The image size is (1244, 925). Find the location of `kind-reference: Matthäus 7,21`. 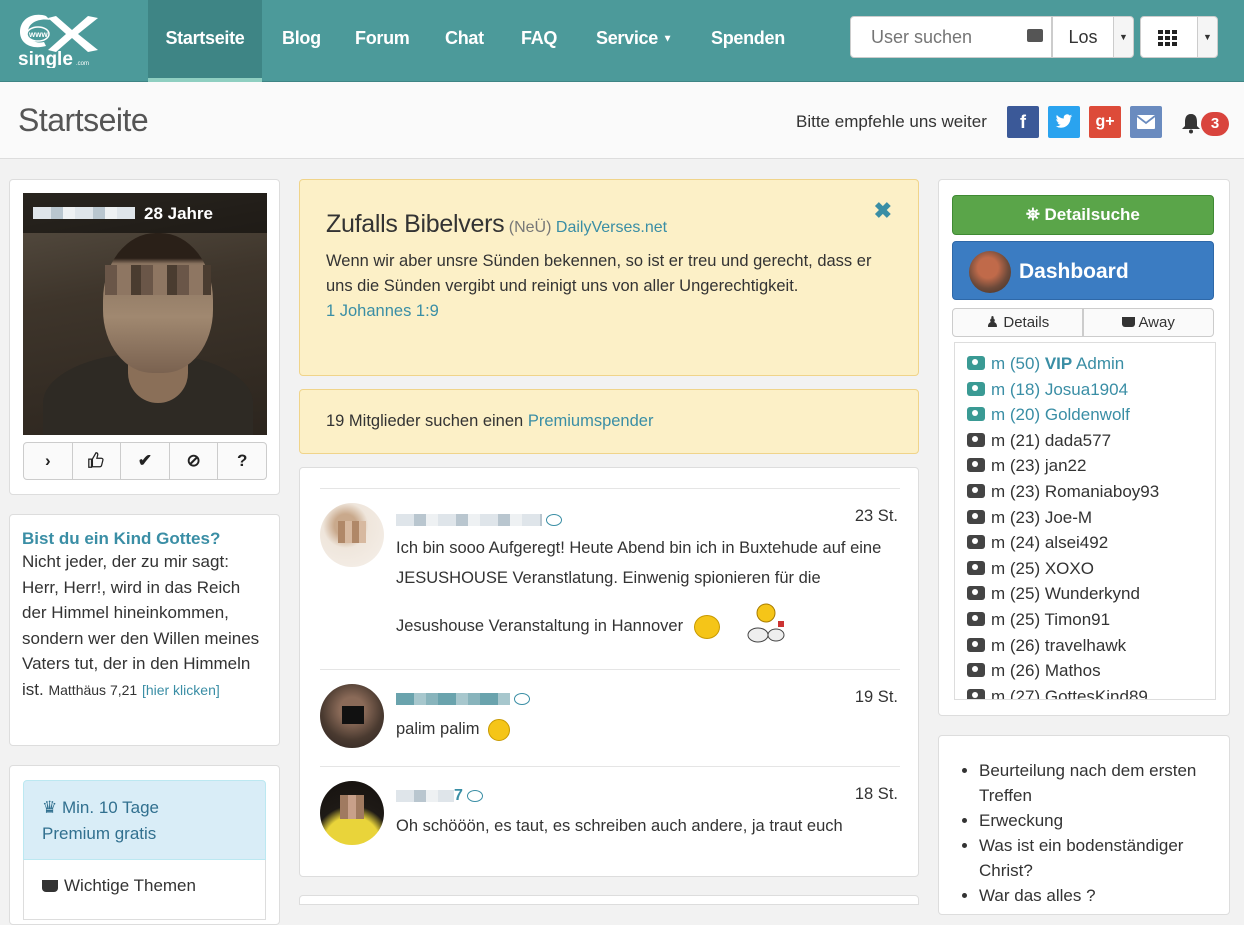

kind-reference: Matthäus 7,21 is located at coordinates (93, 689).